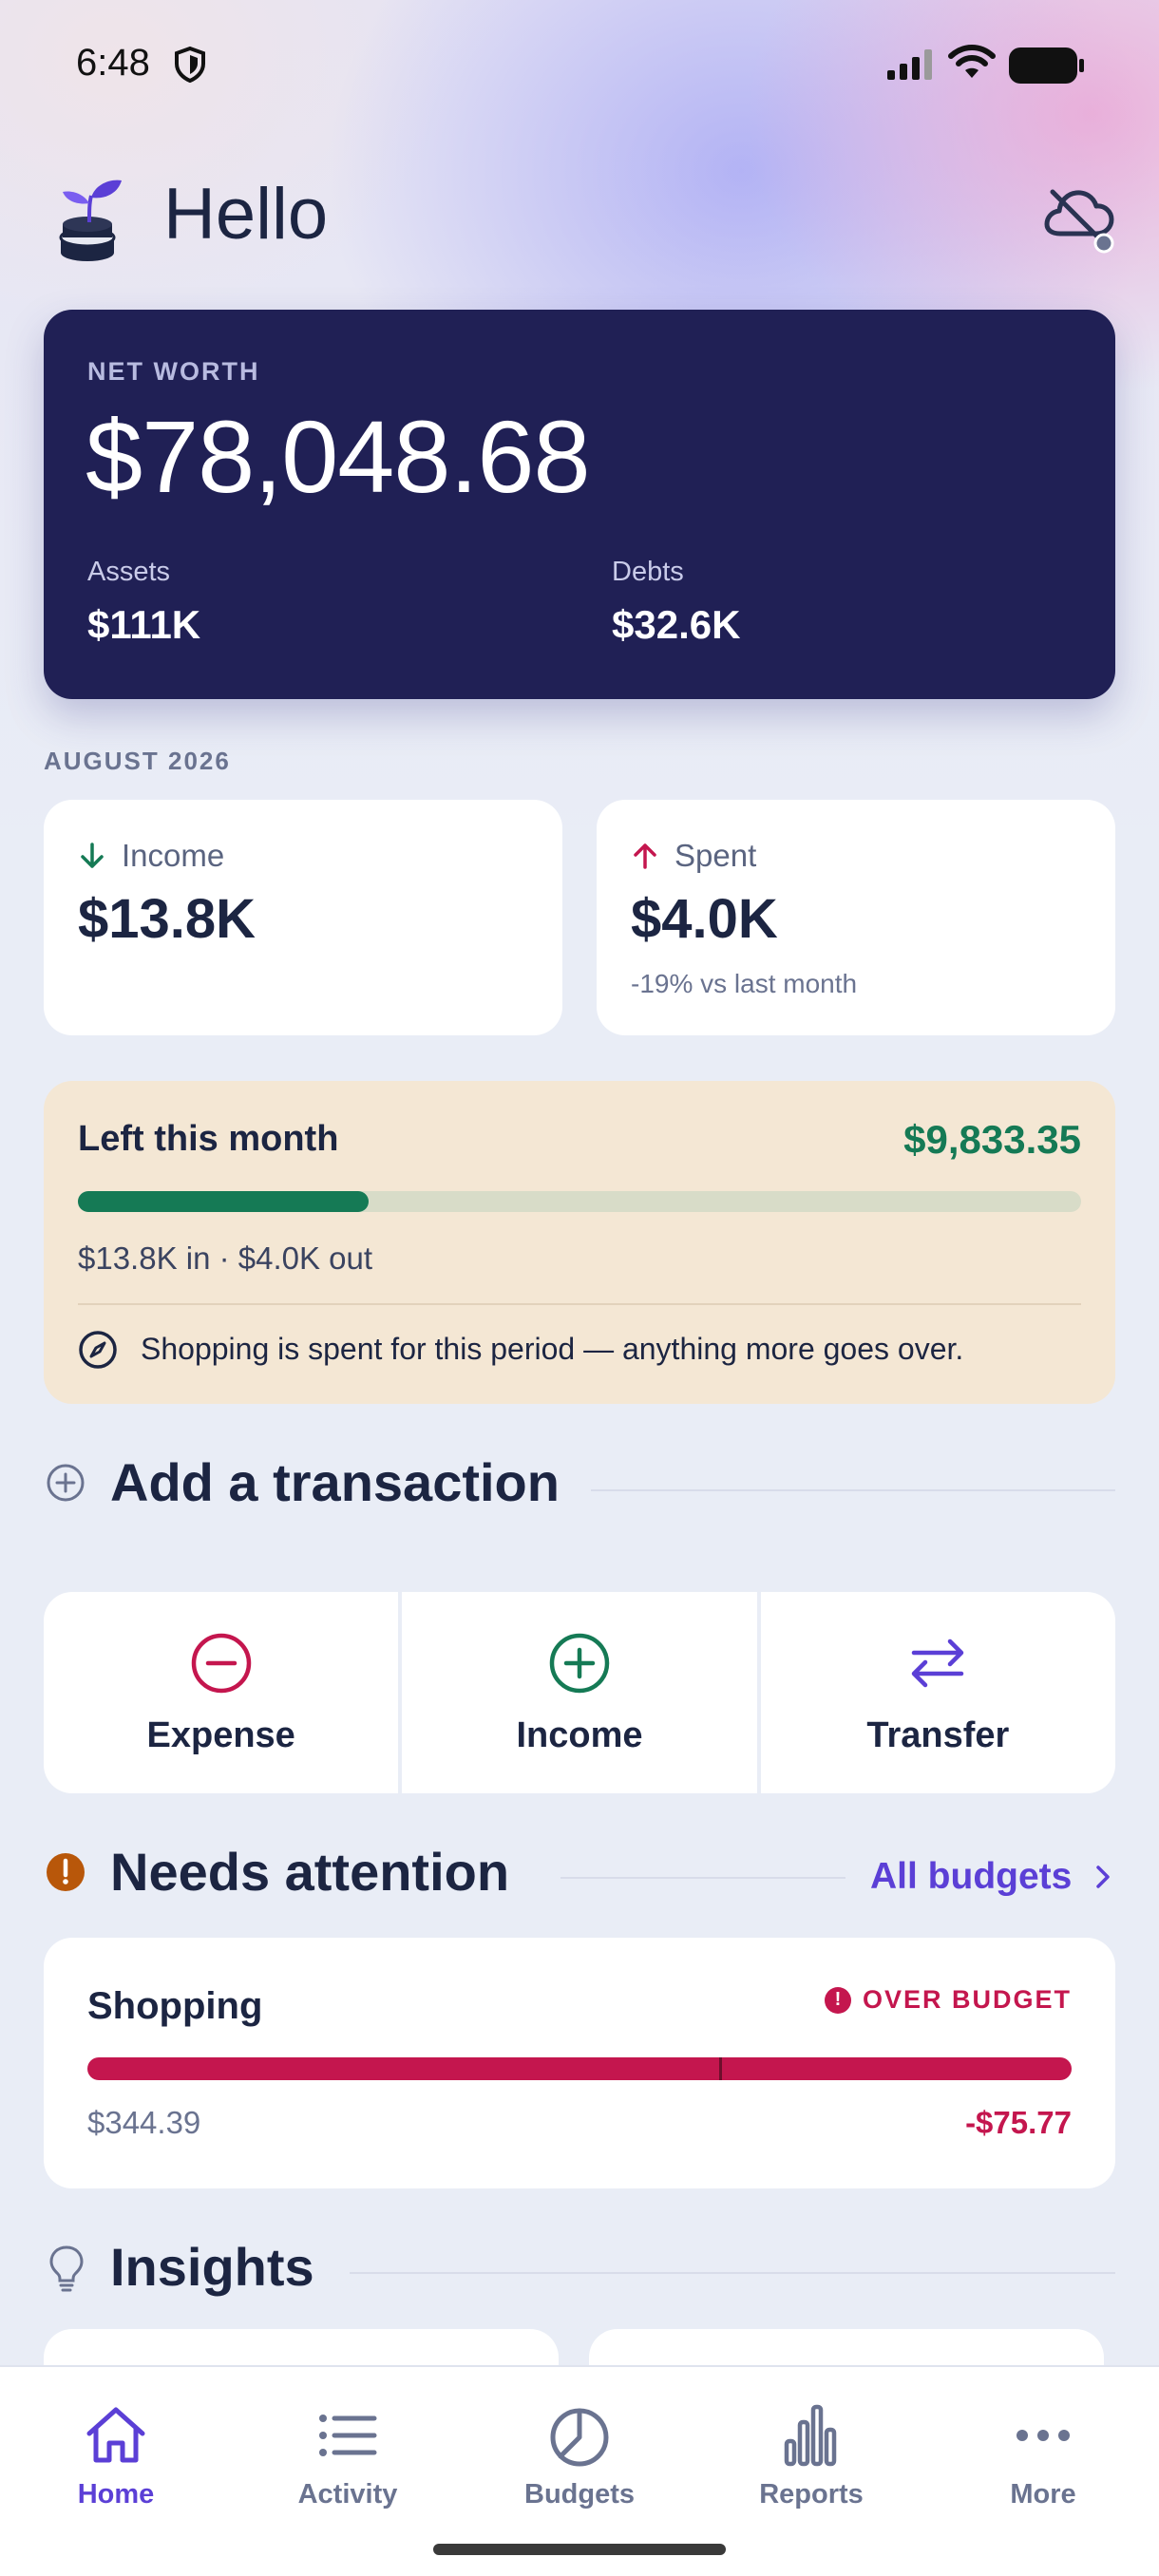 The image size is (1159, 2576). What do you see at coordinates (579, 2437) in the screenshot?
I see `pie-chart-icon` at bounding box center [579, 2437].